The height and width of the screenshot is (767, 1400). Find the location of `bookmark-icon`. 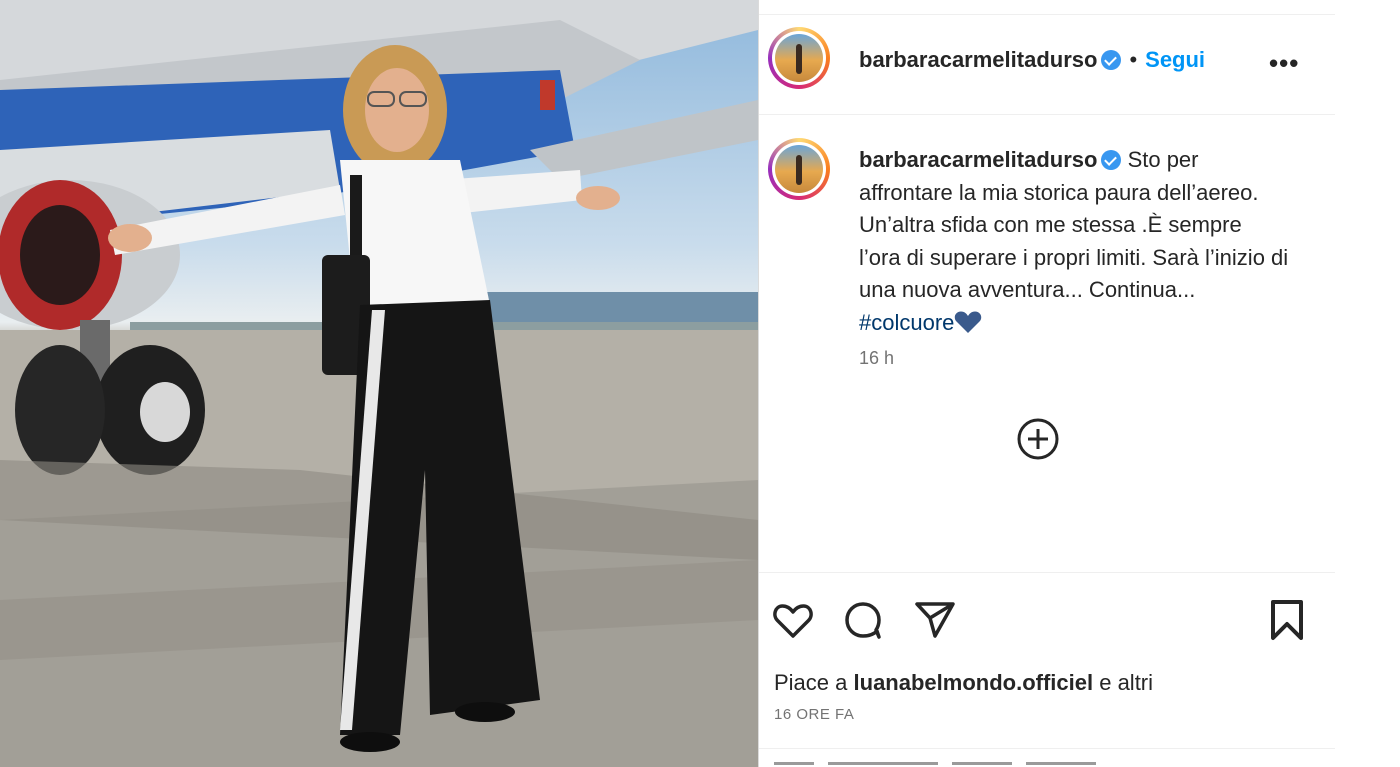

bookmark-icon is located at coordinates (1287, 620).